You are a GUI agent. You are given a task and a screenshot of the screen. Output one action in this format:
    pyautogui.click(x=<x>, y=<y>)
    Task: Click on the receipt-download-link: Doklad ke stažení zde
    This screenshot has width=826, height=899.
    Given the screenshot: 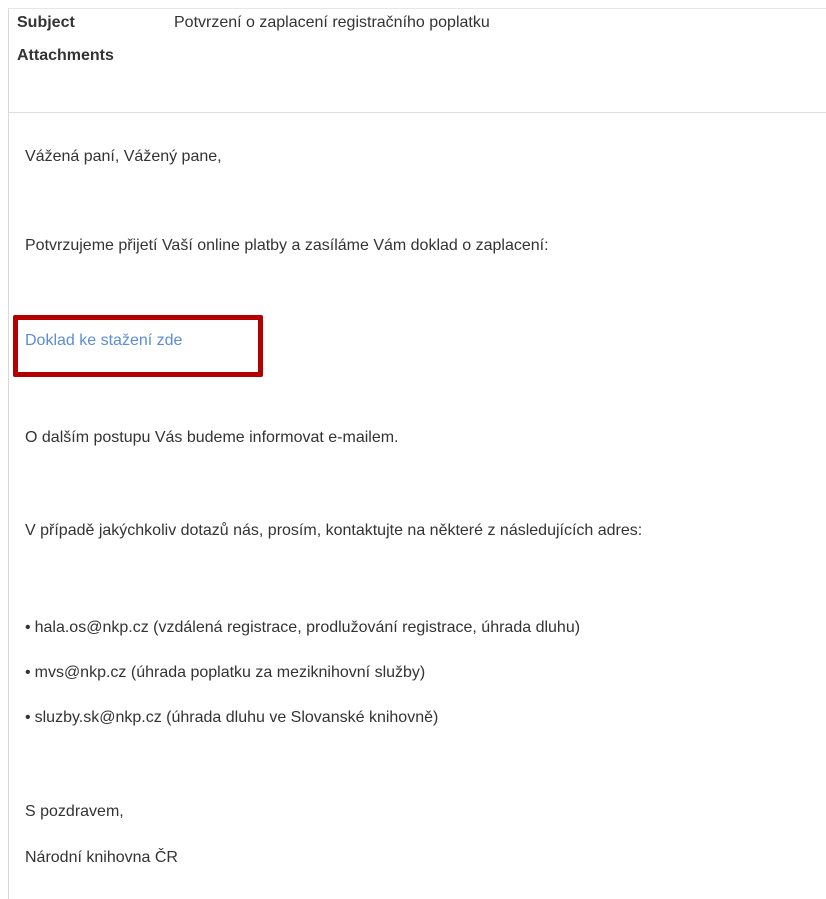 What is the action you would take?
    pyautogui.click(x=103, y=341)
    